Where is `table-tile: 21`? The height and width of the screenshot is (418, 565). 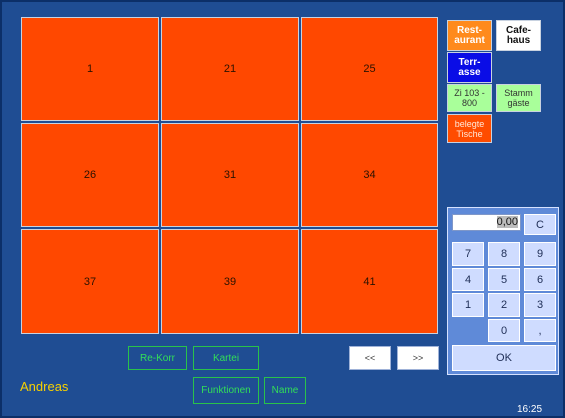
table-tile: 21 is located at coordinates (230, 69).